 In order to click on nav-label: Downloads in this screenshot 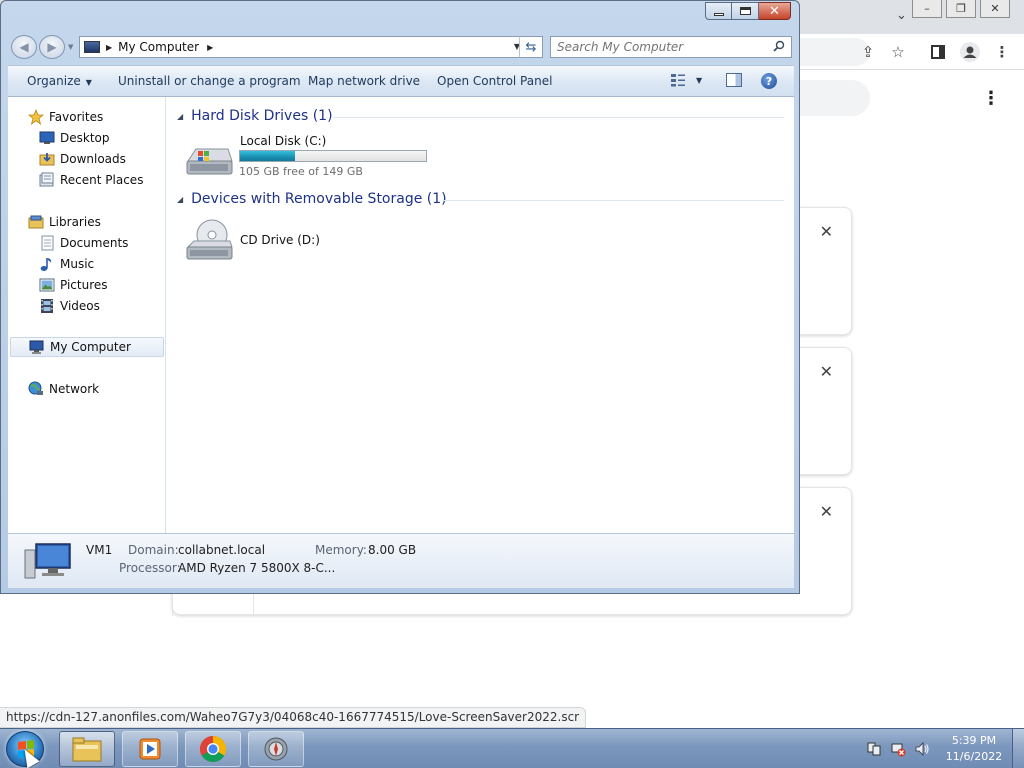, I will do `click(93, 159)`.